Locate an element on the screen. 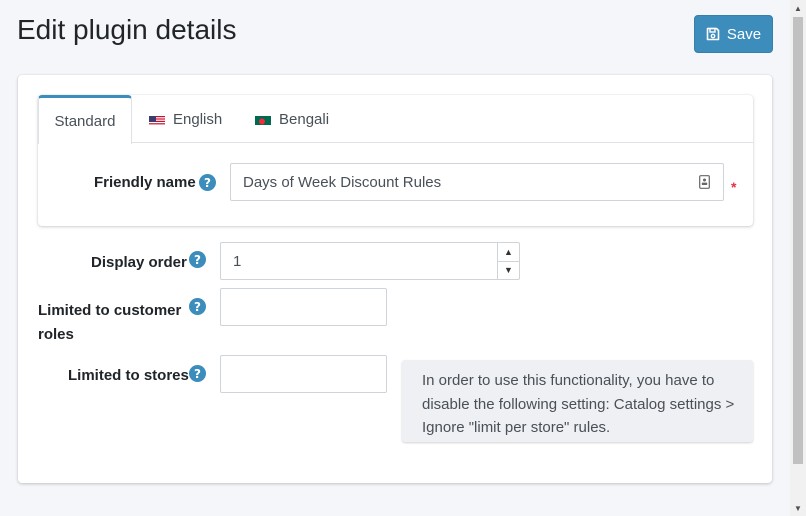 This screenshot has height=516, width=806. customer-roles-help-icon: ? is located at coordinates (197, 306).